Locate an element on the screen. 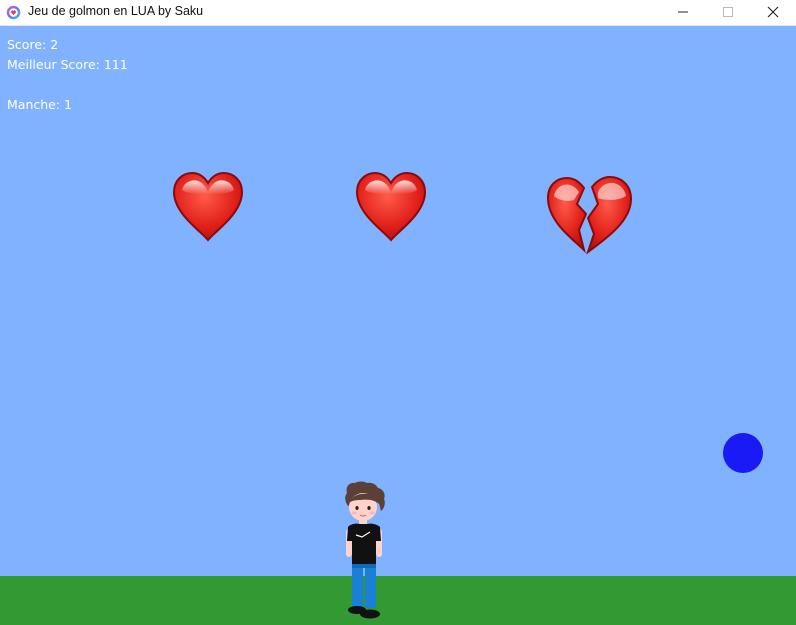 This screenshot has height=625, width=796. maximize-icon is located at coordinates (728, 12).